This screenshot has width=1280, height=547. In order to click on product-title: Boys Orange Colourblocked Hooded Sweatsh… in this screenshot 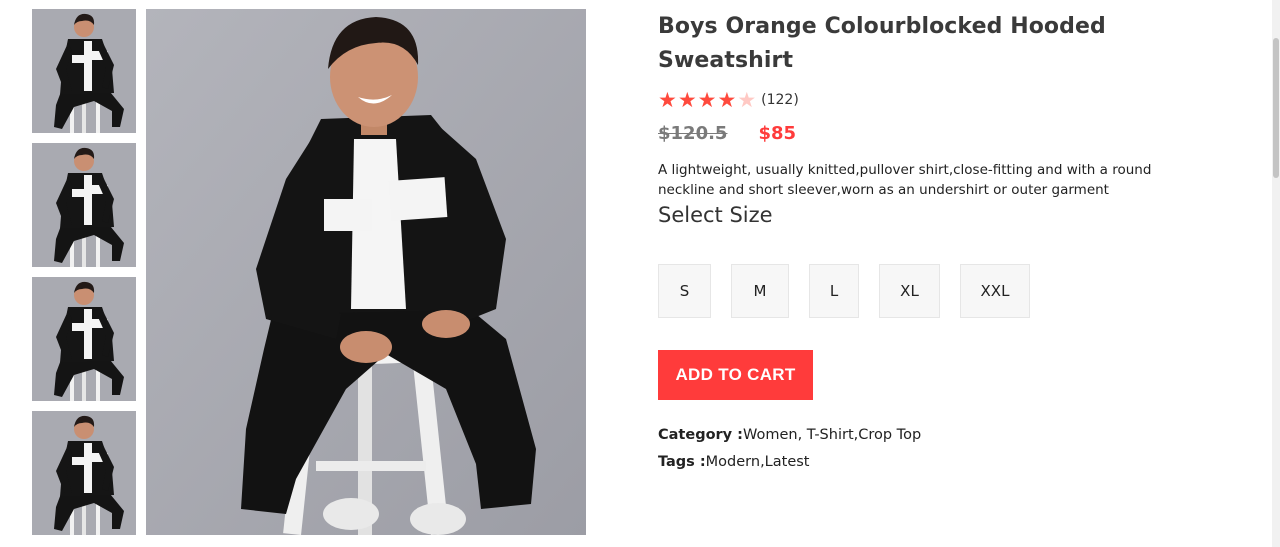, I will do `click(882, 43)`.